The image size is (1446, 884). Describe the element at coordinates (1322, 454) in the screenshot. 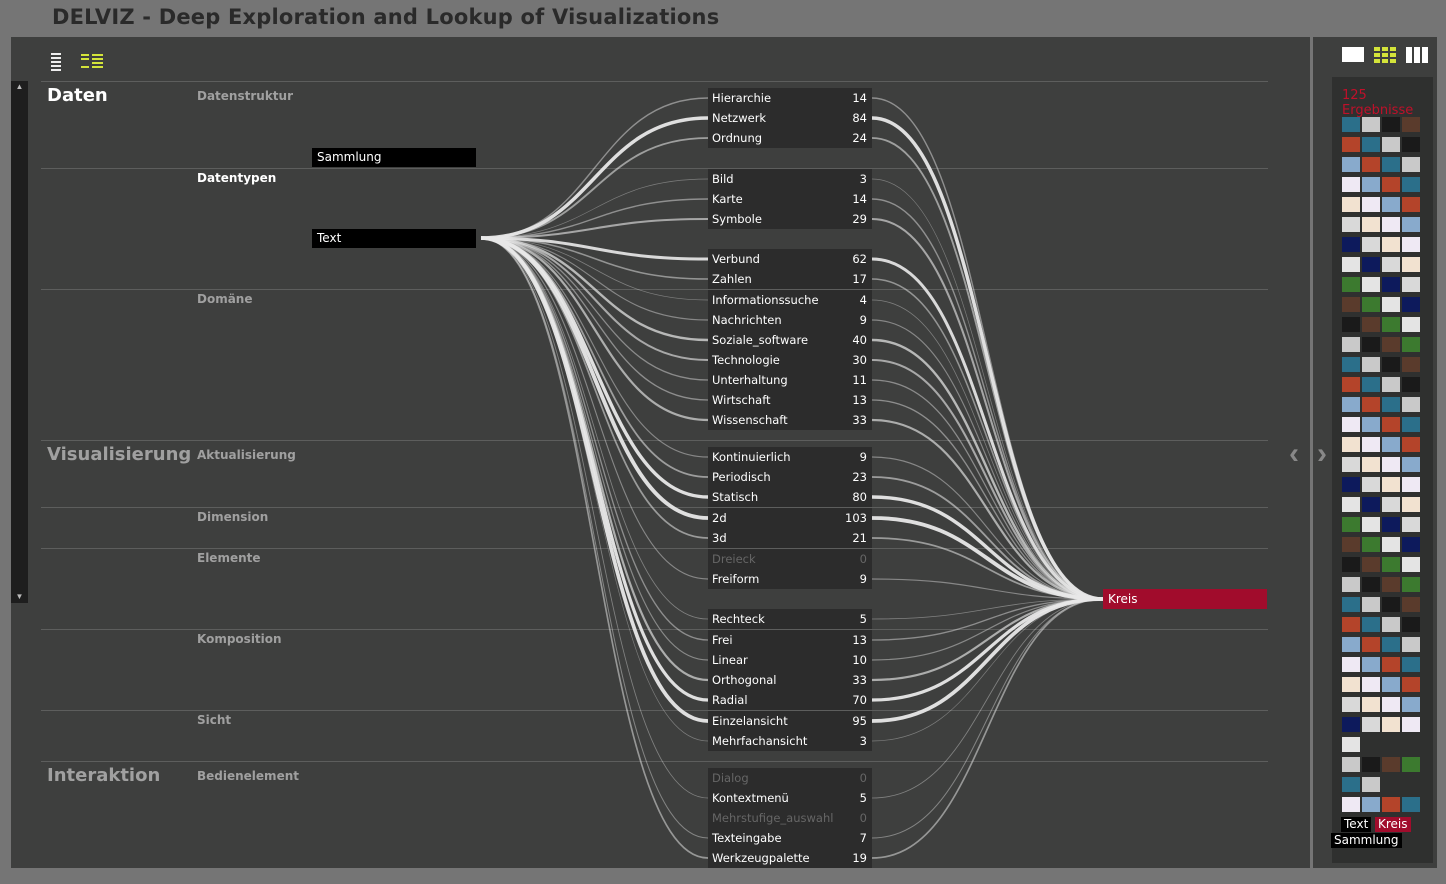

I see `chevron-right-icon: ›` at that location.